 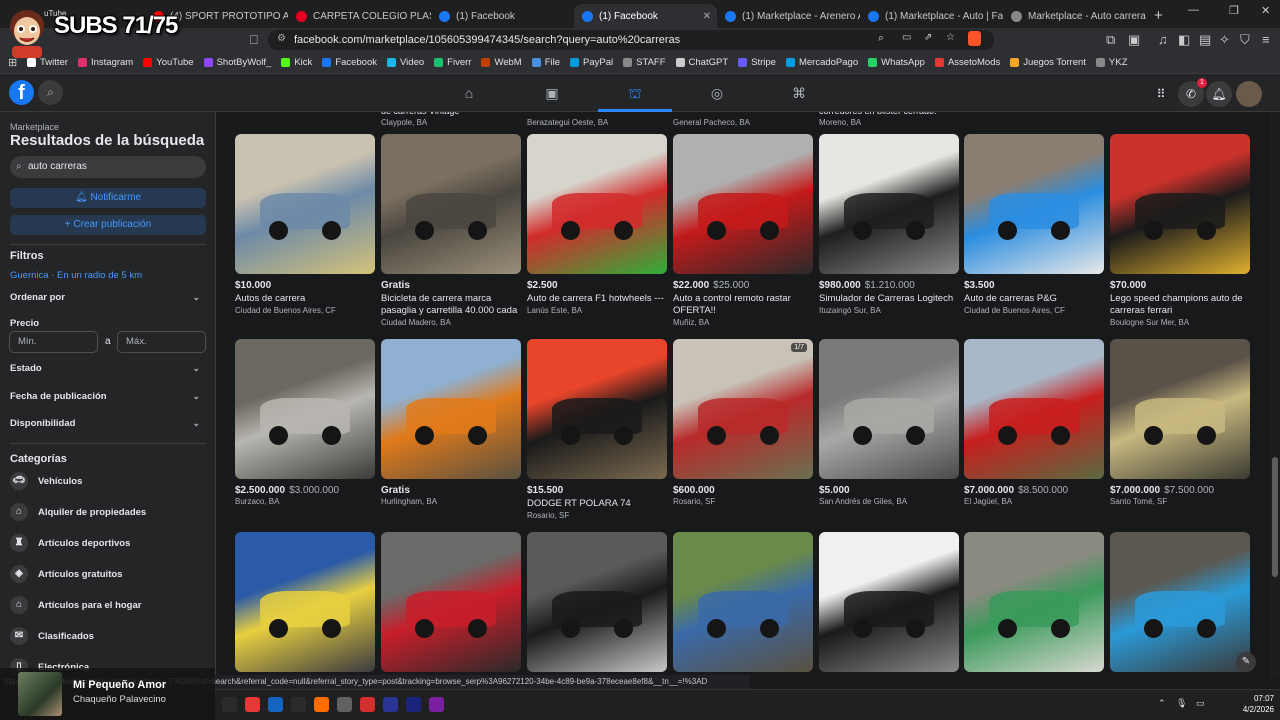 I want to click on bookmark-item: Instagram, so click(x=105, y=62).